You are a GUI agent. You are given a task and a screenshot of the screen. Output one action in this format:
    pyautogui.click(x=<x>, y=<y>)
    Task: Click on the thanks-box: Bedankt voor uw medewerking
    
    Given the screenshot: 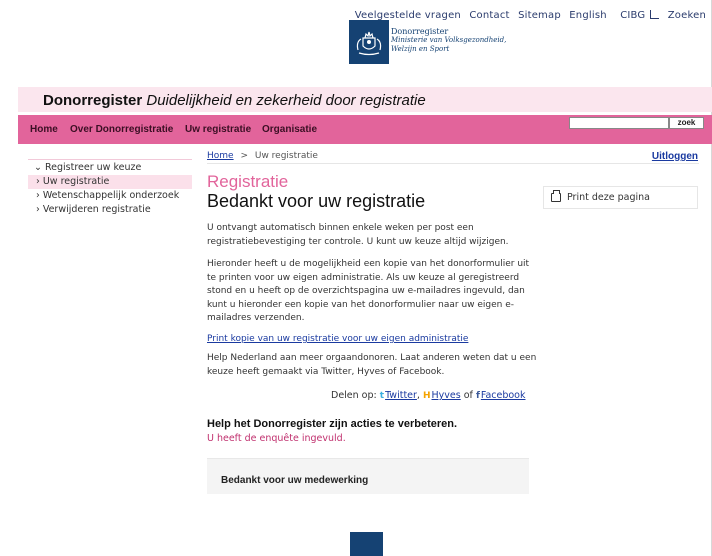 What is the action you would take?
    pyautogui.click(x=368, y=476)
    